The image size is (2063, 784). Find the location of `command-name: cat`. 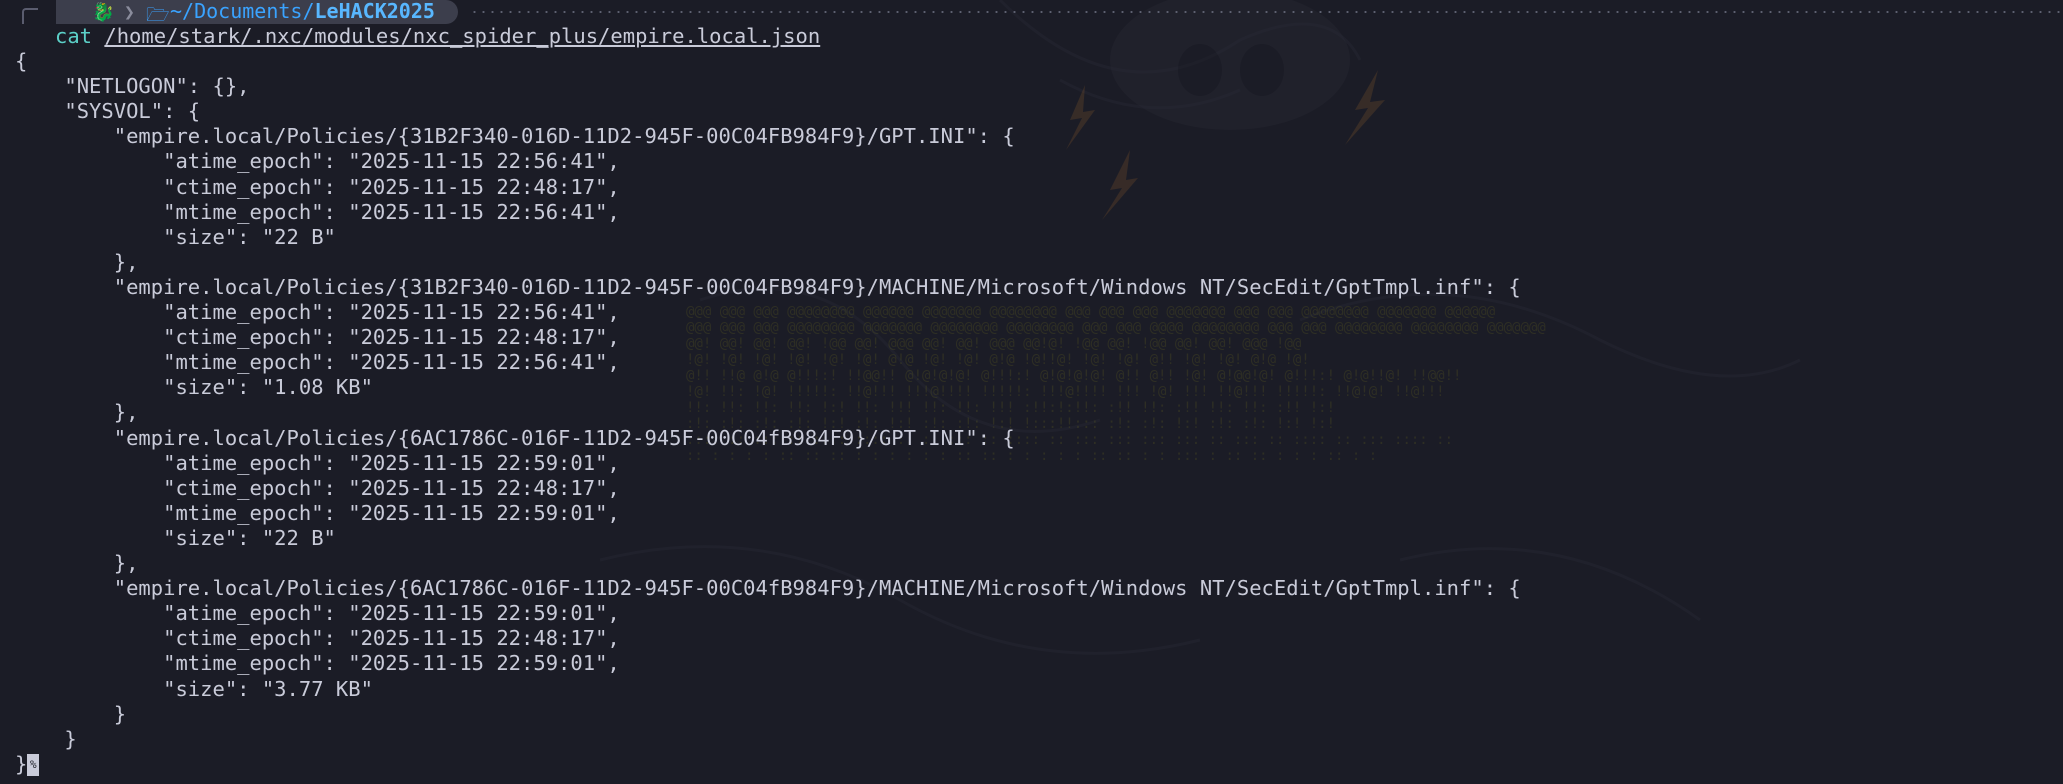

command-name: cat is located at coordinates (74, 36).